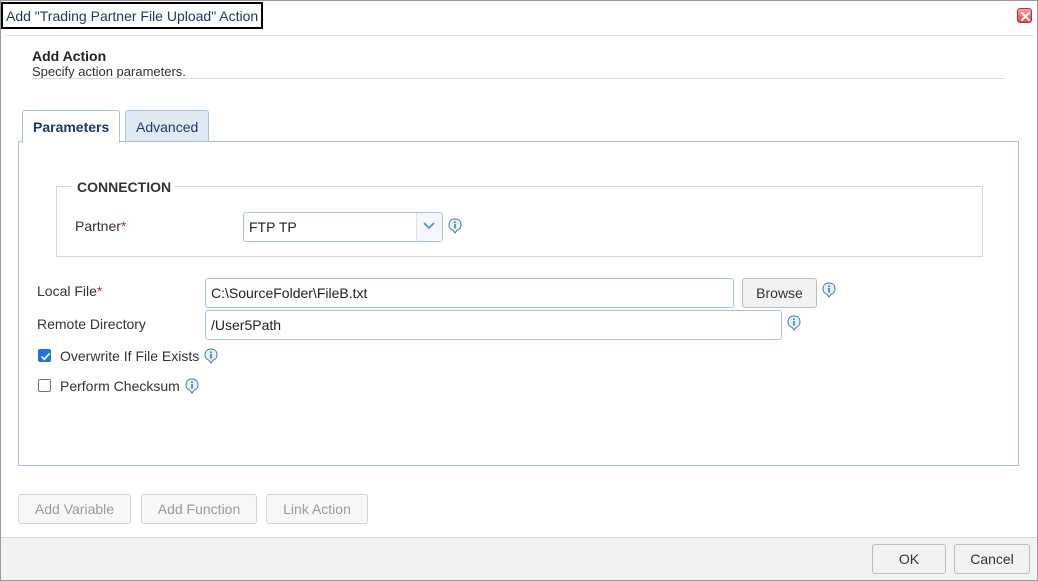 The height and width of the screenshot is (581, 1038). What do you see at coordinates (519, 16) in the screenshot?
I see `title-bar: Add "Trading Partner File Upload" Action` at bounding box center [519, 16].